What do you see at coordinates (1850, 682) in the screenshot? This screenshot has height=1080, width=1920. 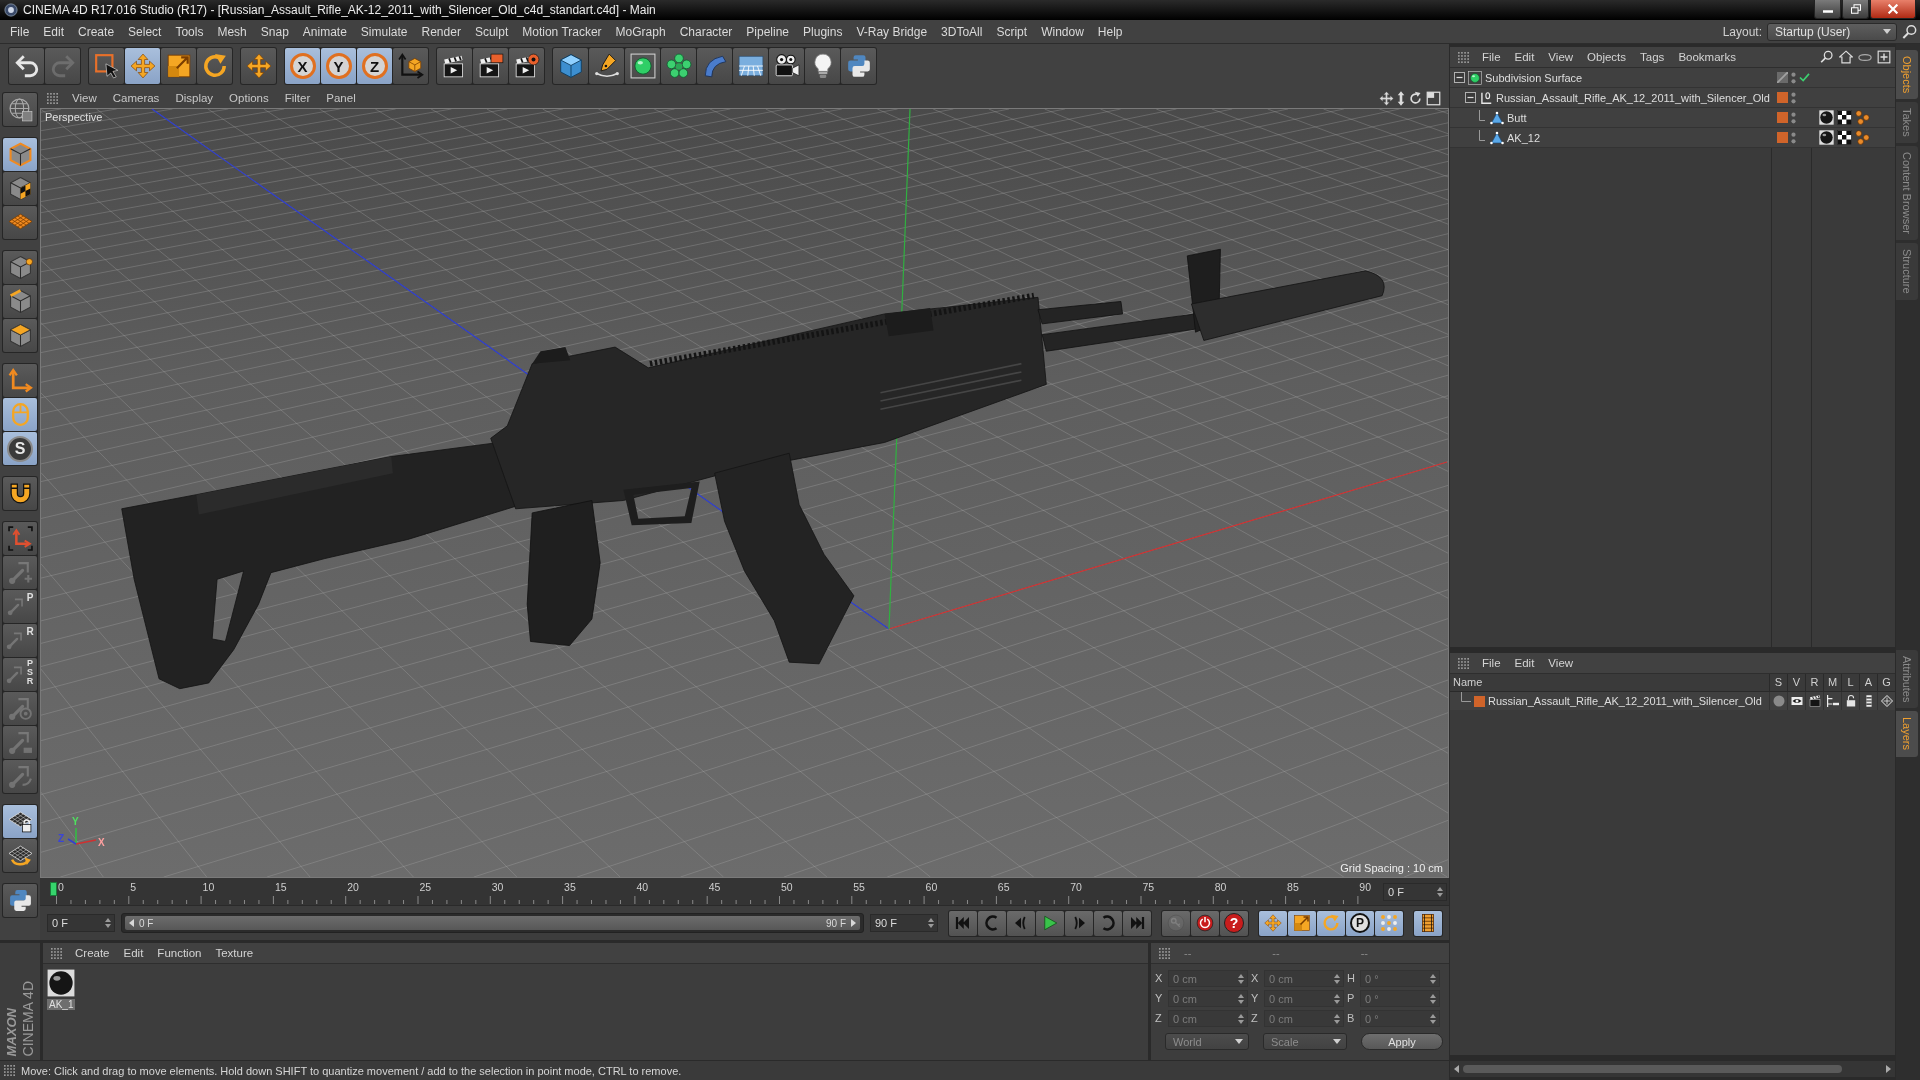 I see `column-header: L` at bounding box center [1850, 682].